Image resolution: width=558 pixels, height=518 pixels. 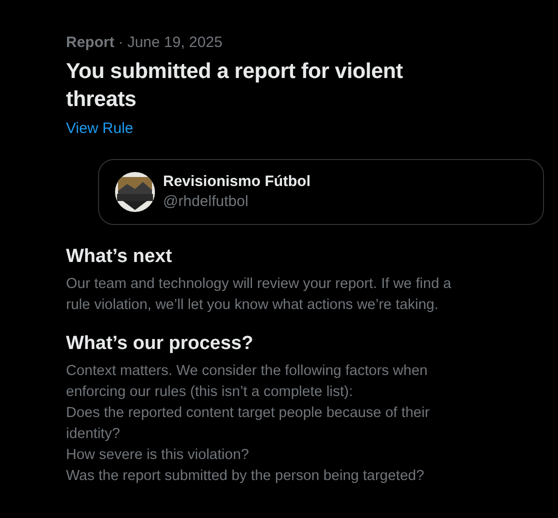 What do you see at coordinates (174, 43) in the screenshot?
I see `report-date: June 19, 2025` at bounding box center [174, 43].